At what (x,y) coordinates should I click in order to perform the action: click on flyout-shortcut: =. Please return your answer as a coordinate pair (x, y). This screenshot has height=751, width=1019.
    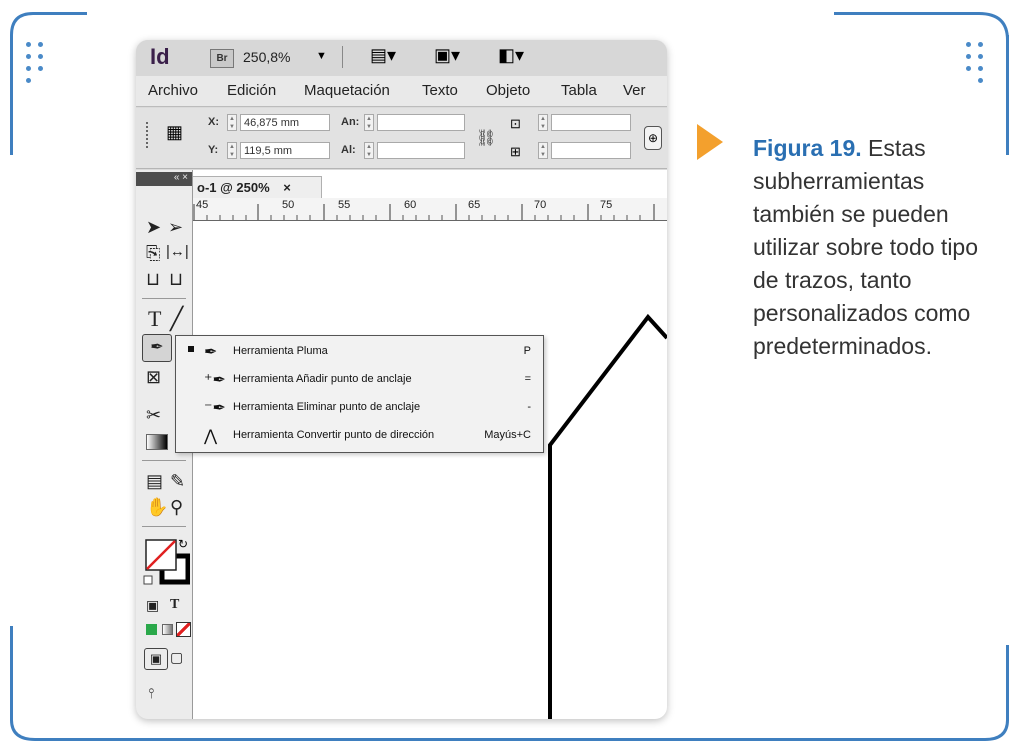
    Looking at the image, I should click on (527, 379).